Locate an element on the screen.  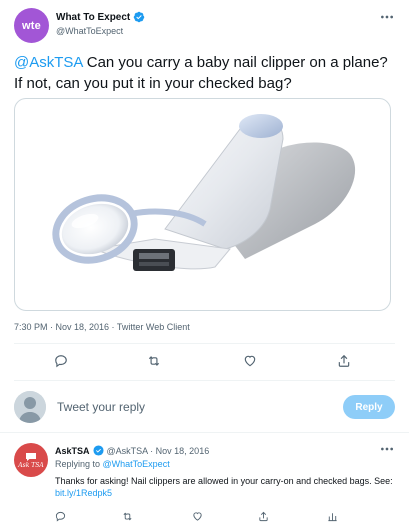
replying-to: Replying to @WhatToExpect is located at coordinates (112, 464).